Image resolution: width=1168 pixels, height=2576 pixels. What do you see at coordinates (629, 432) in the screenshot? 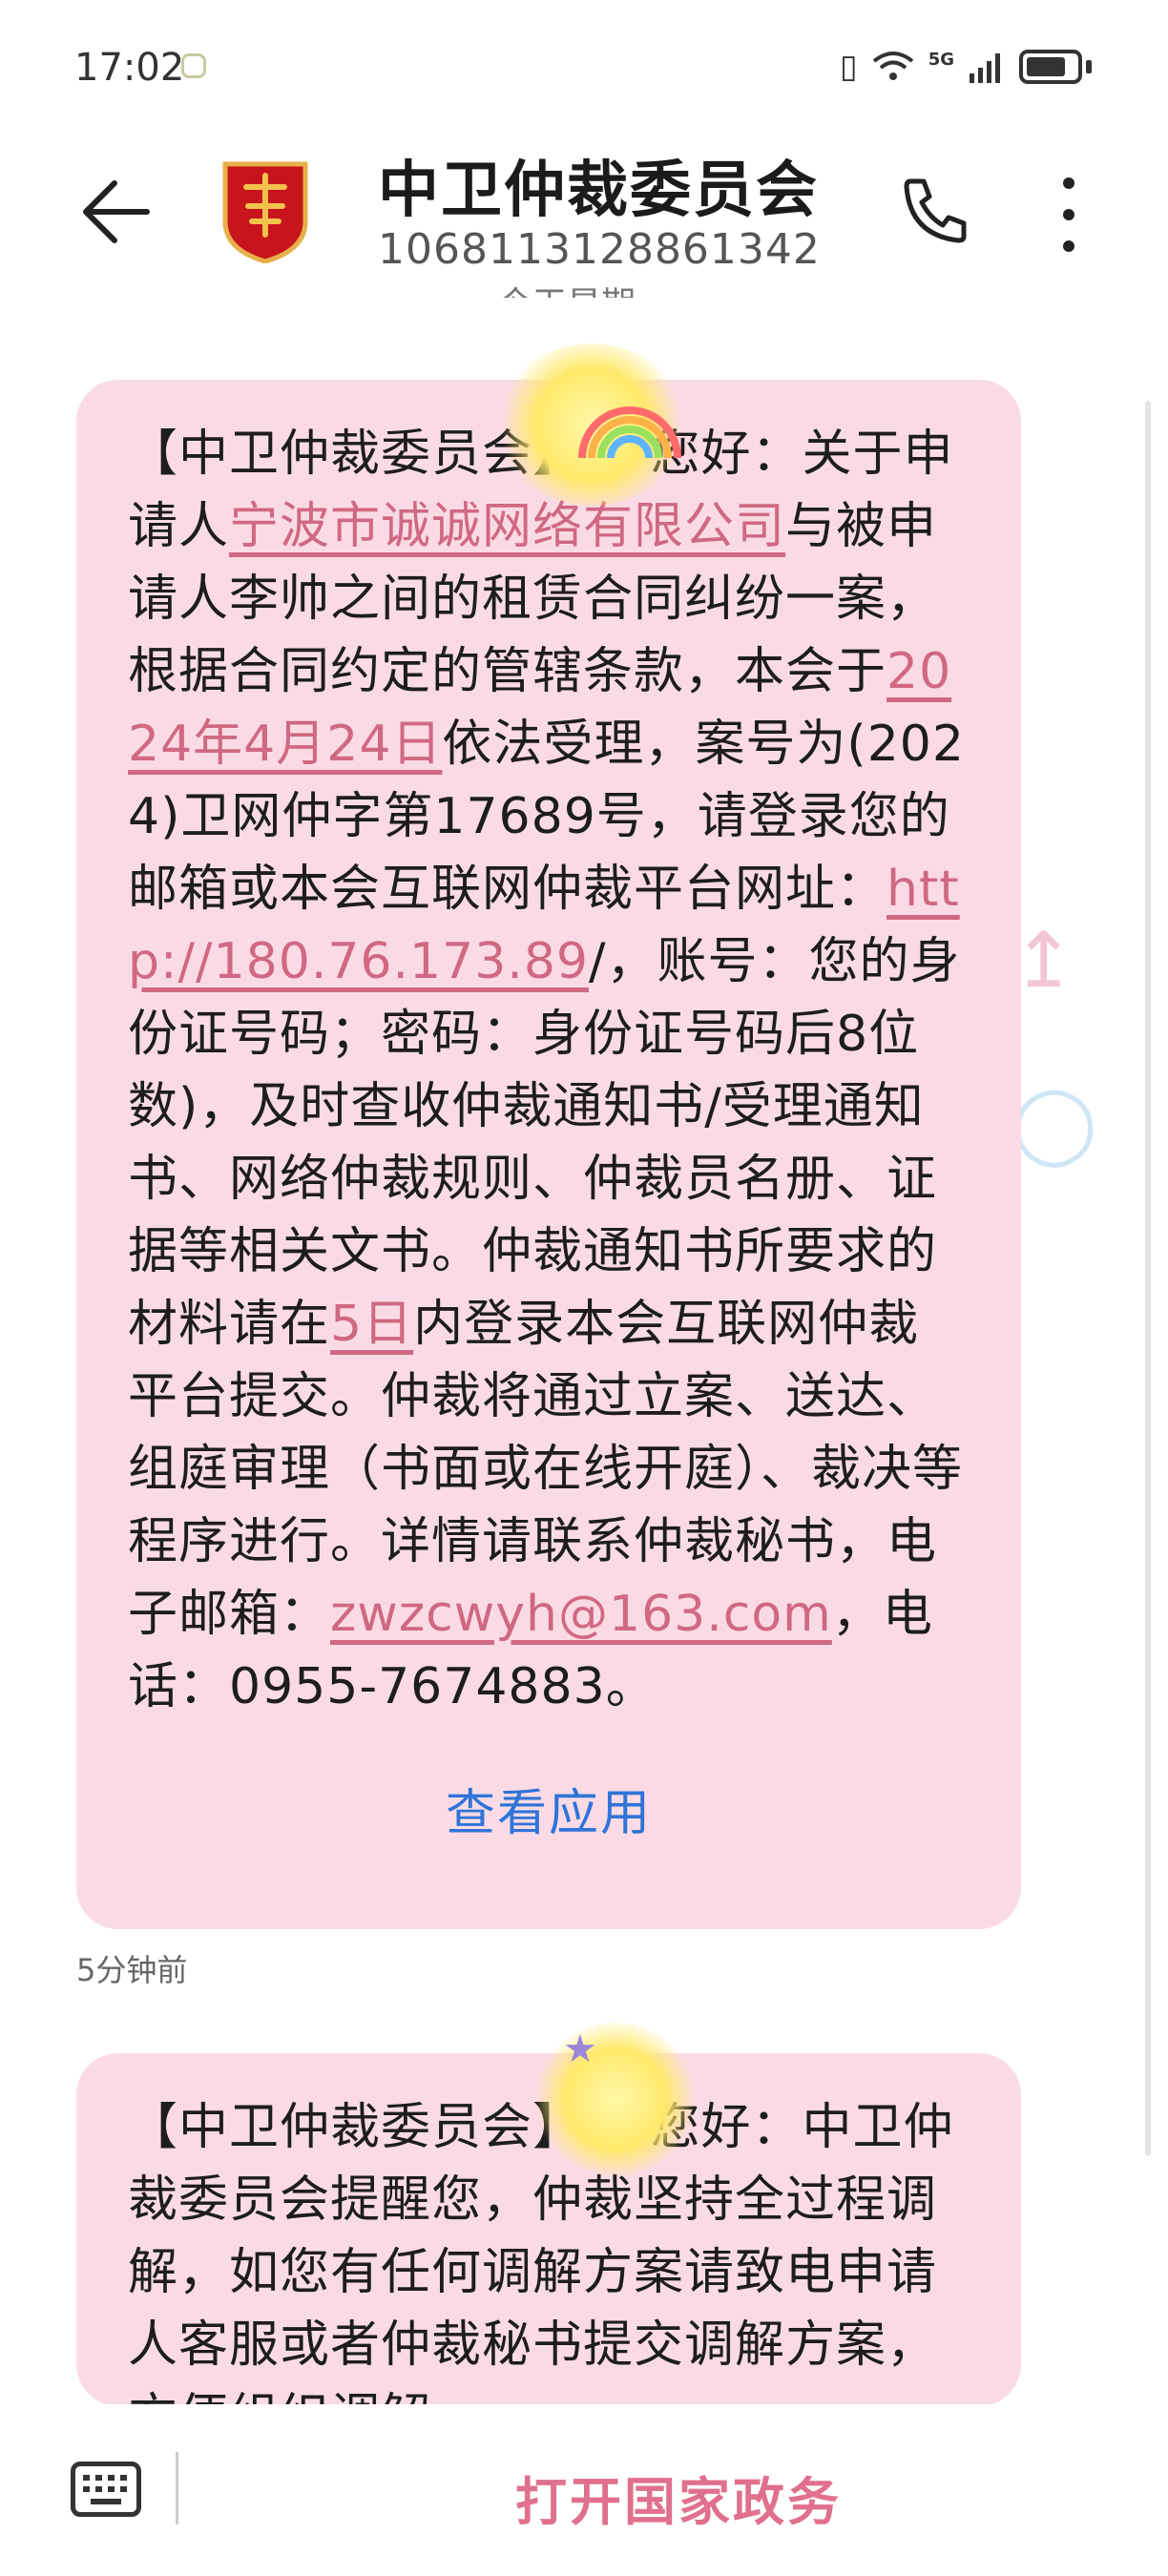
I see `rainbow-sticker-icon` at bounding box center [629, 432].